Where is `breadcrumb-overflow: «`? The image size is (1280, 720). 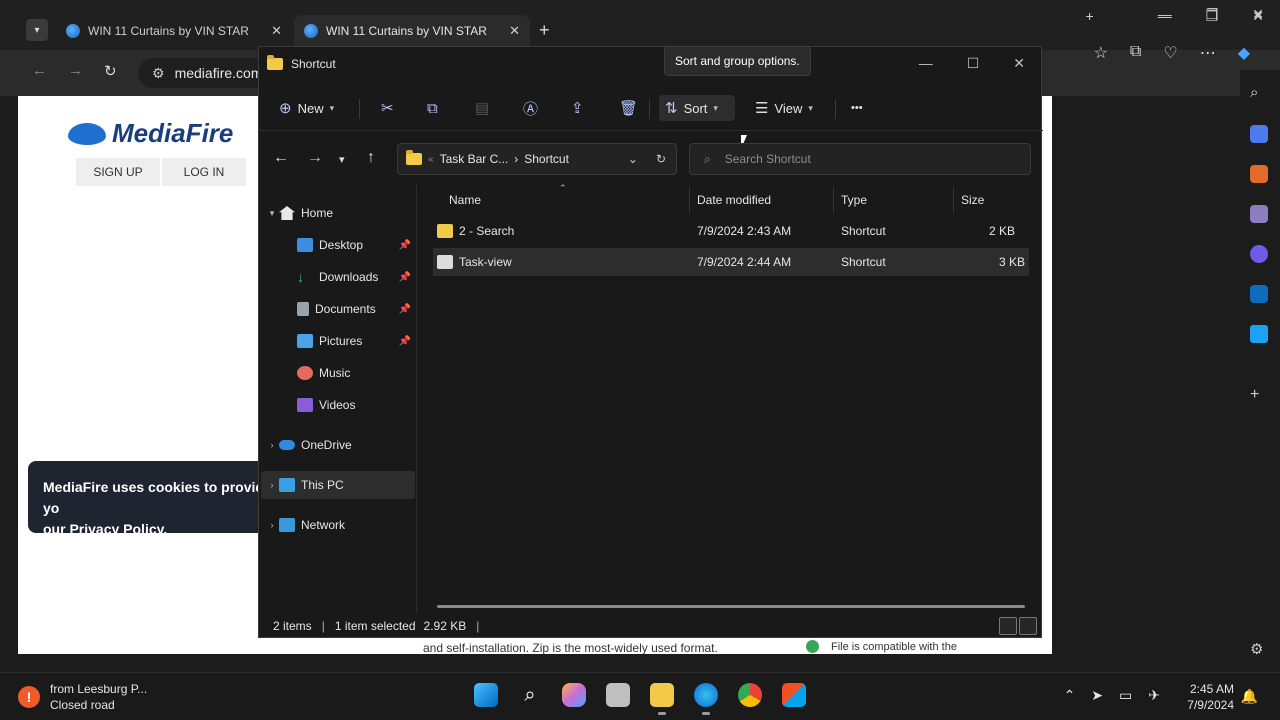 breadcrumb-overflow: « is located at coordinates (431, 159).